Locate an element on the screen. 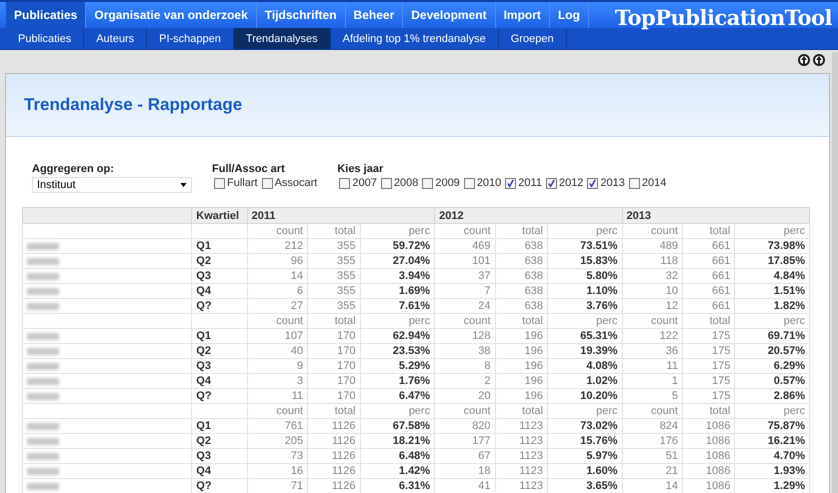  subnav-tab: Afdeling top 1% trendanalyse is located at coordinates (414, 38).